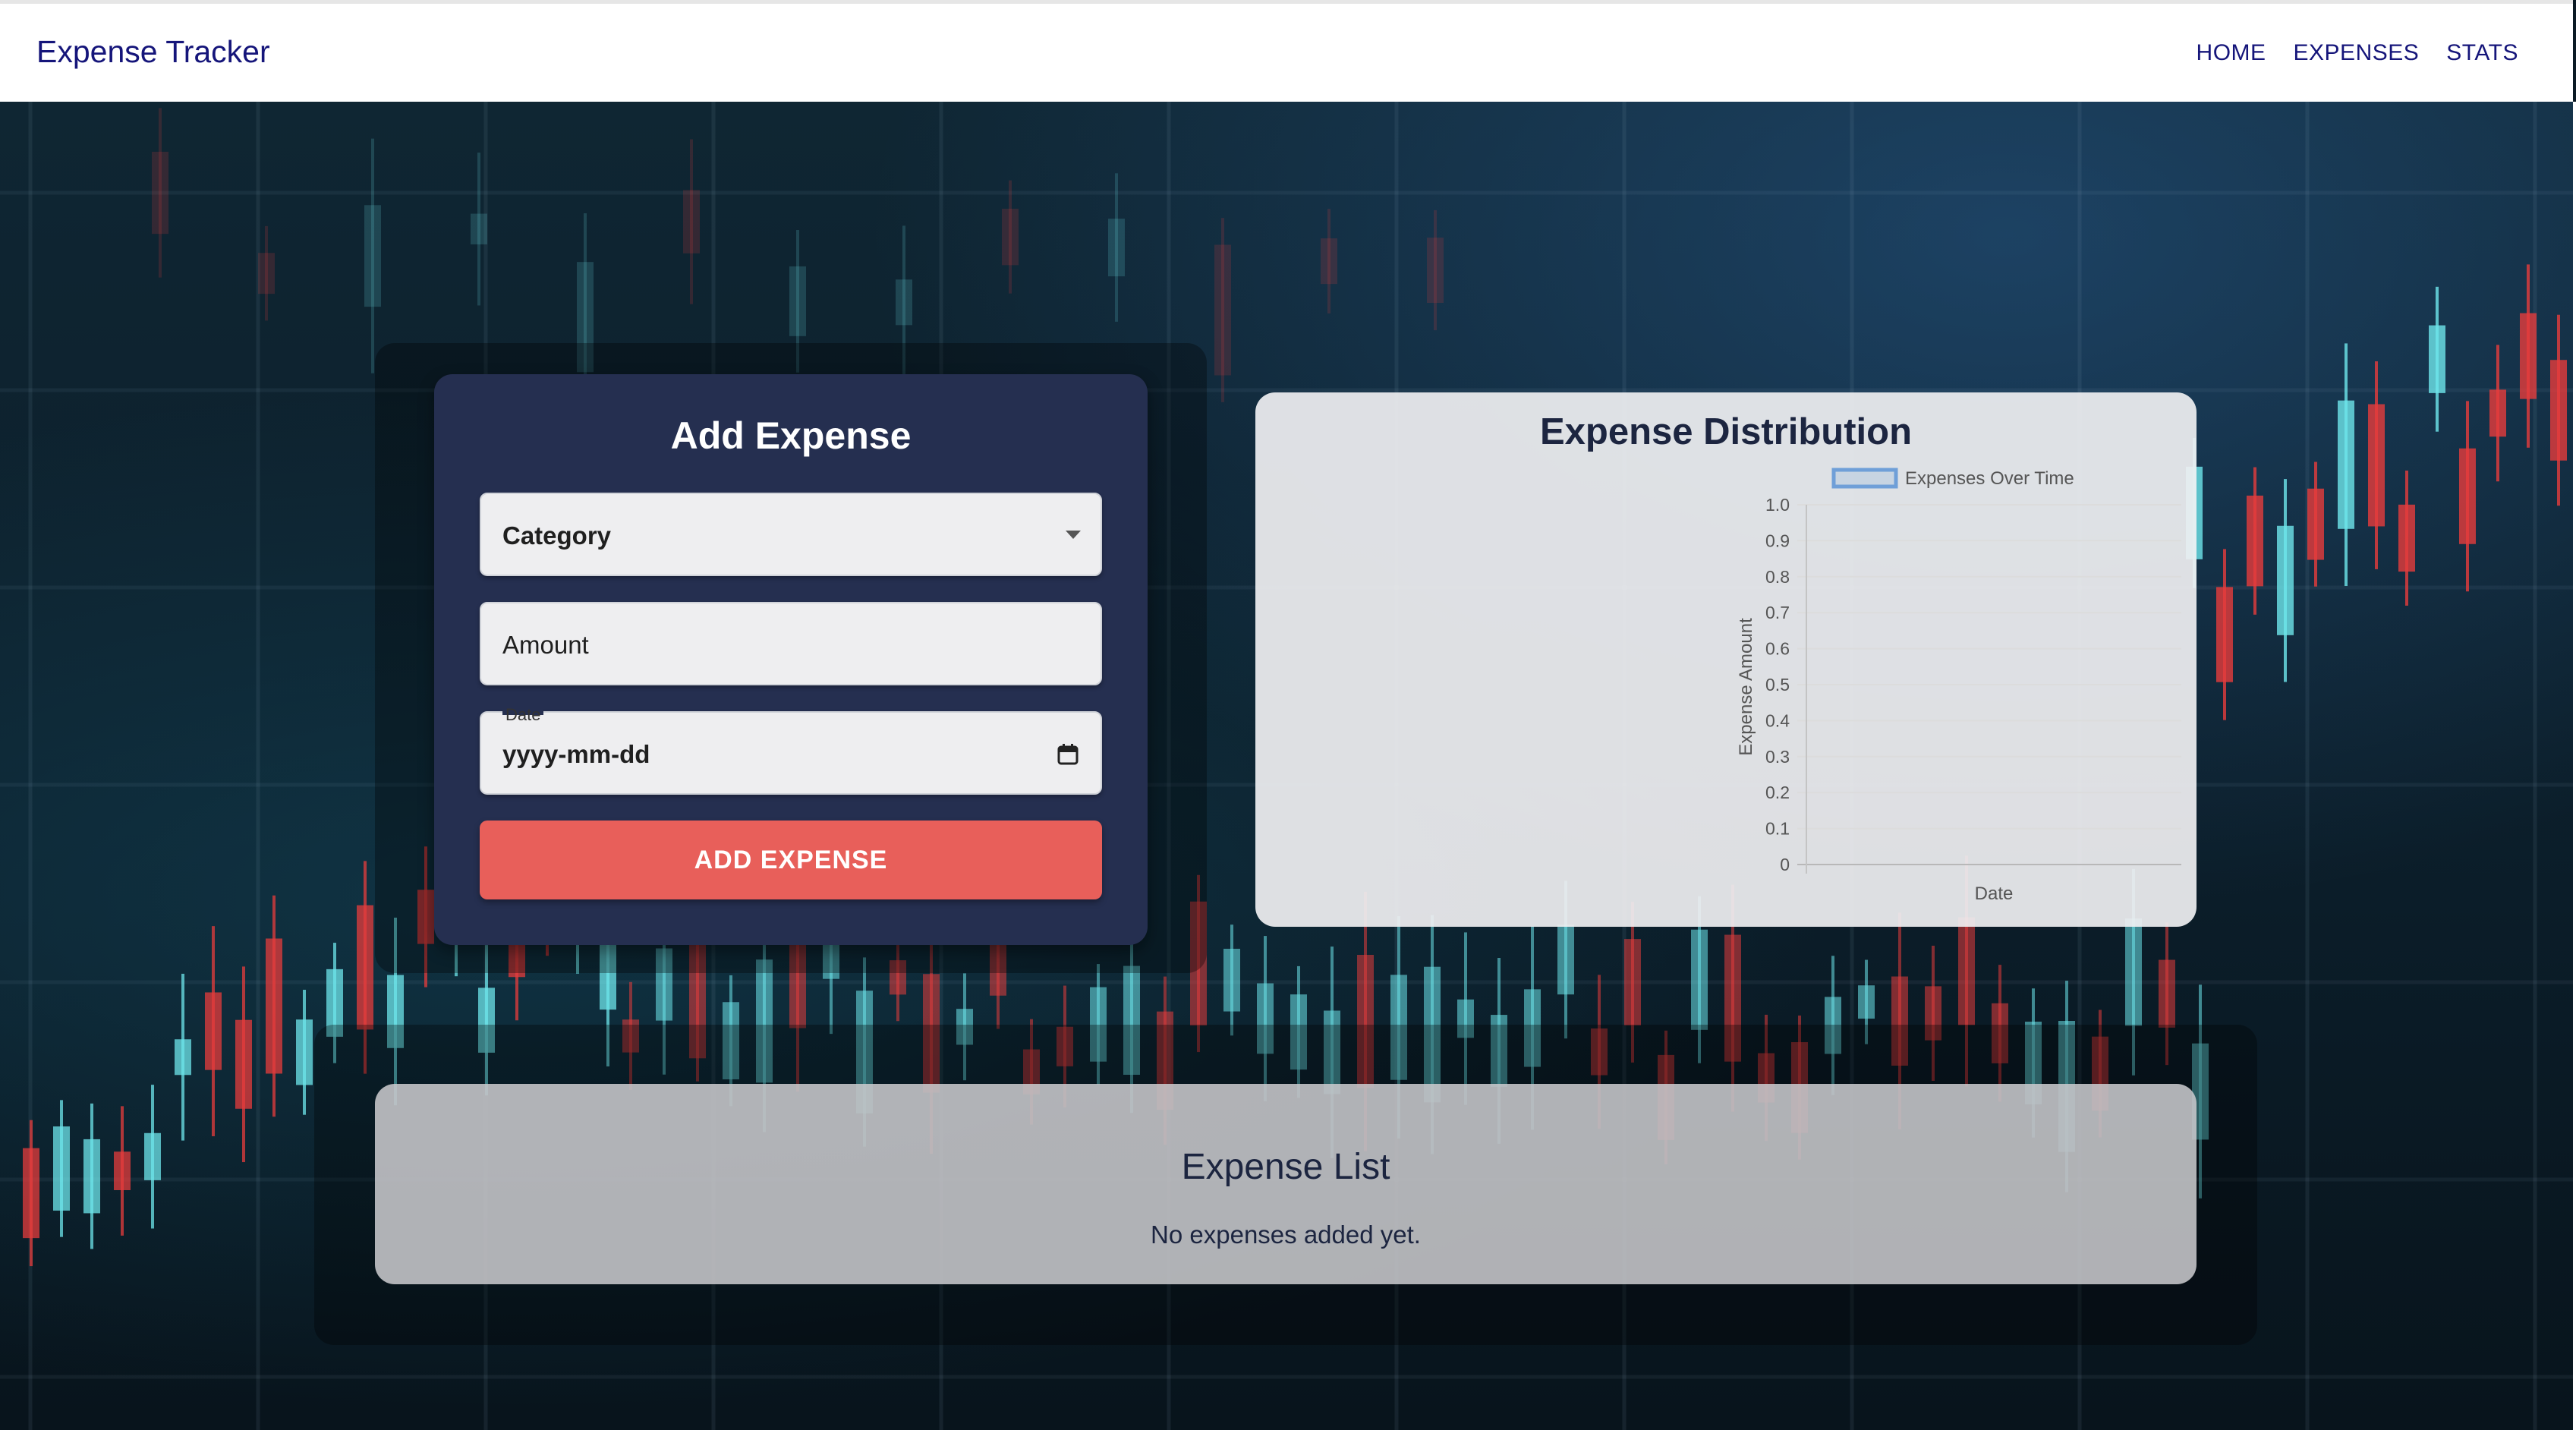  I want to click on legend-swatch, so click(1864, 478).